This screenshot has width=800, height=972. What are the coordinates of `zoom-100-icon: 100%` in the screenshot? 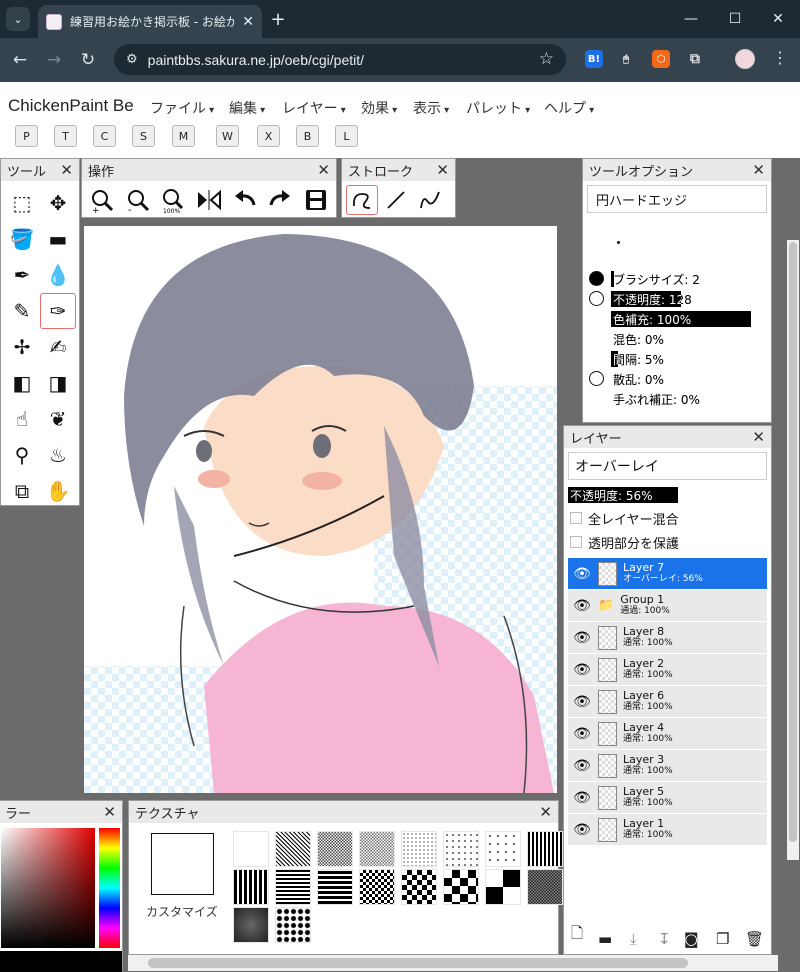 It's located at (173, 200).